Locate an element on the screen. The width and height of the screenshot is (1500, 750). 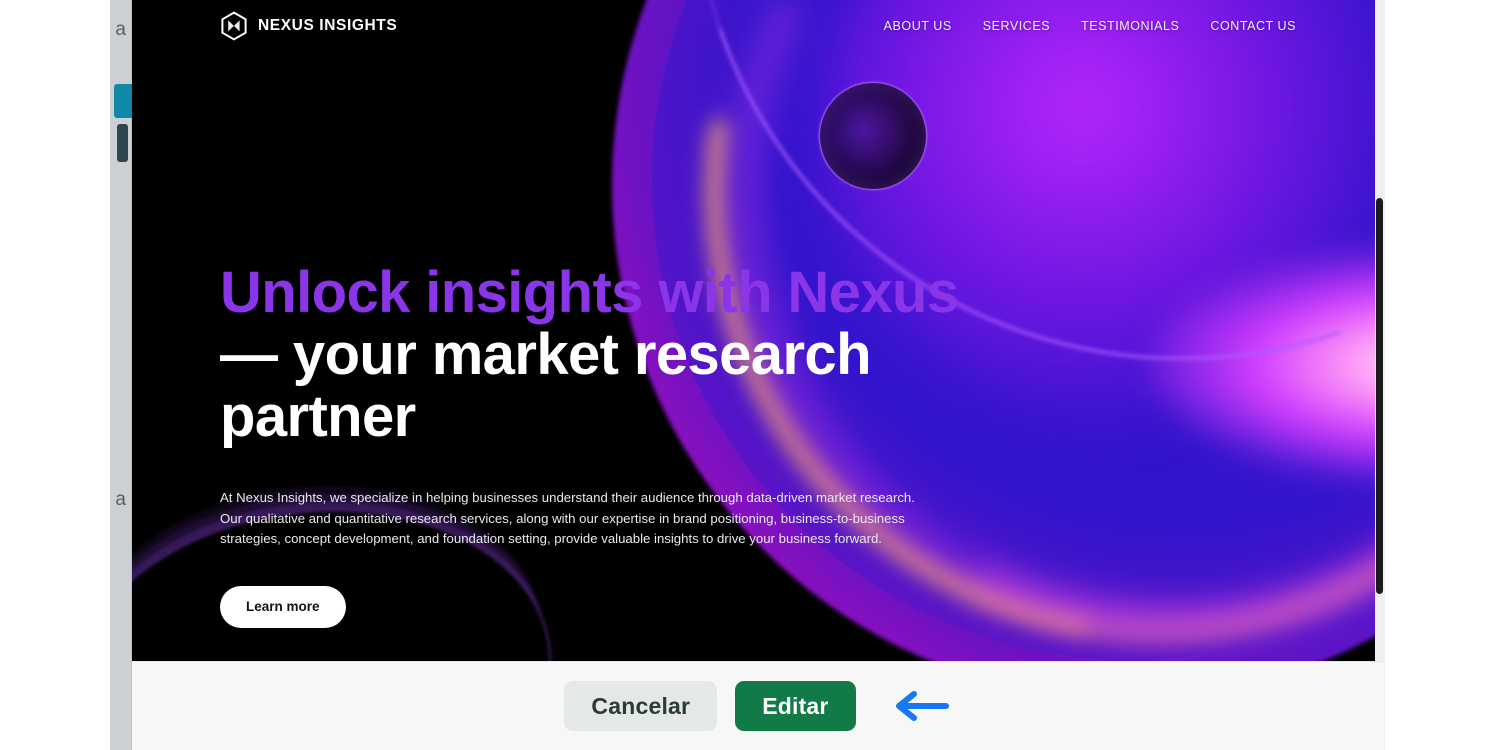
hexagon-logo-icon is located at coordinates (234, 26).